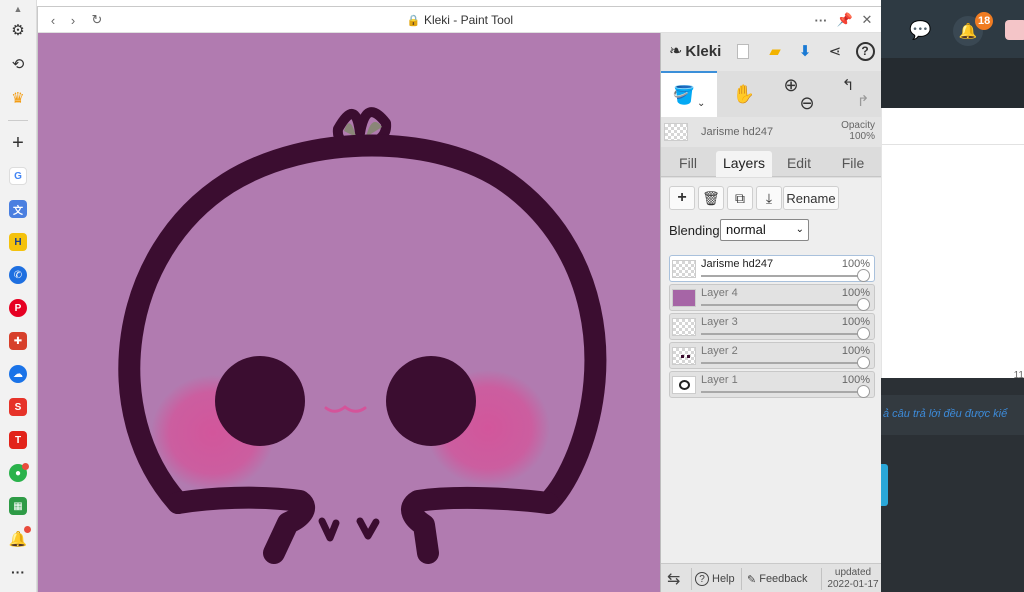 The image size is (1024, 592). Describe the element at coordinates (18, 64) in the screenshot. I see `history-icon: ⟲` at that location.